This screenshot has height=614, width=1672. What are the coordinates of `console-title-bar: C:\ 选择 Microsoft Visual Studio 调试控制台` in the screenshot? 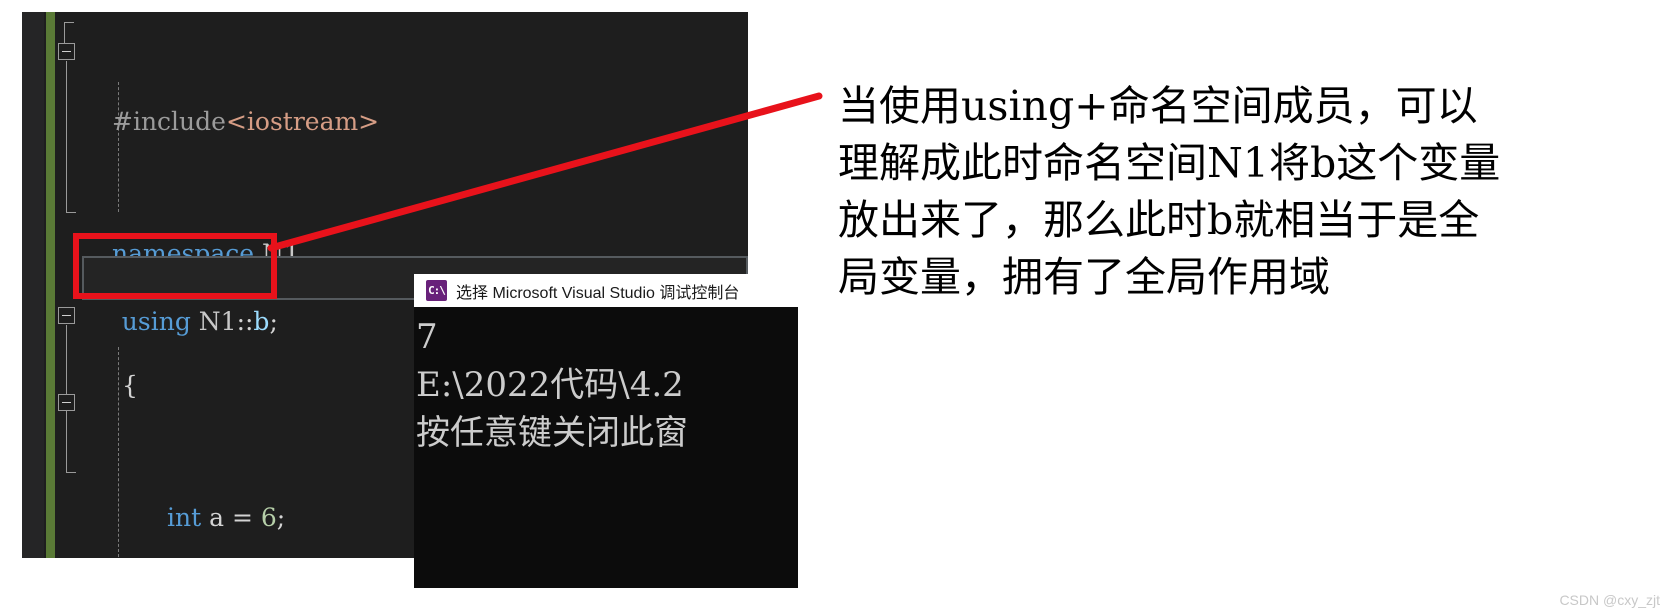 It's located at (606, 290).